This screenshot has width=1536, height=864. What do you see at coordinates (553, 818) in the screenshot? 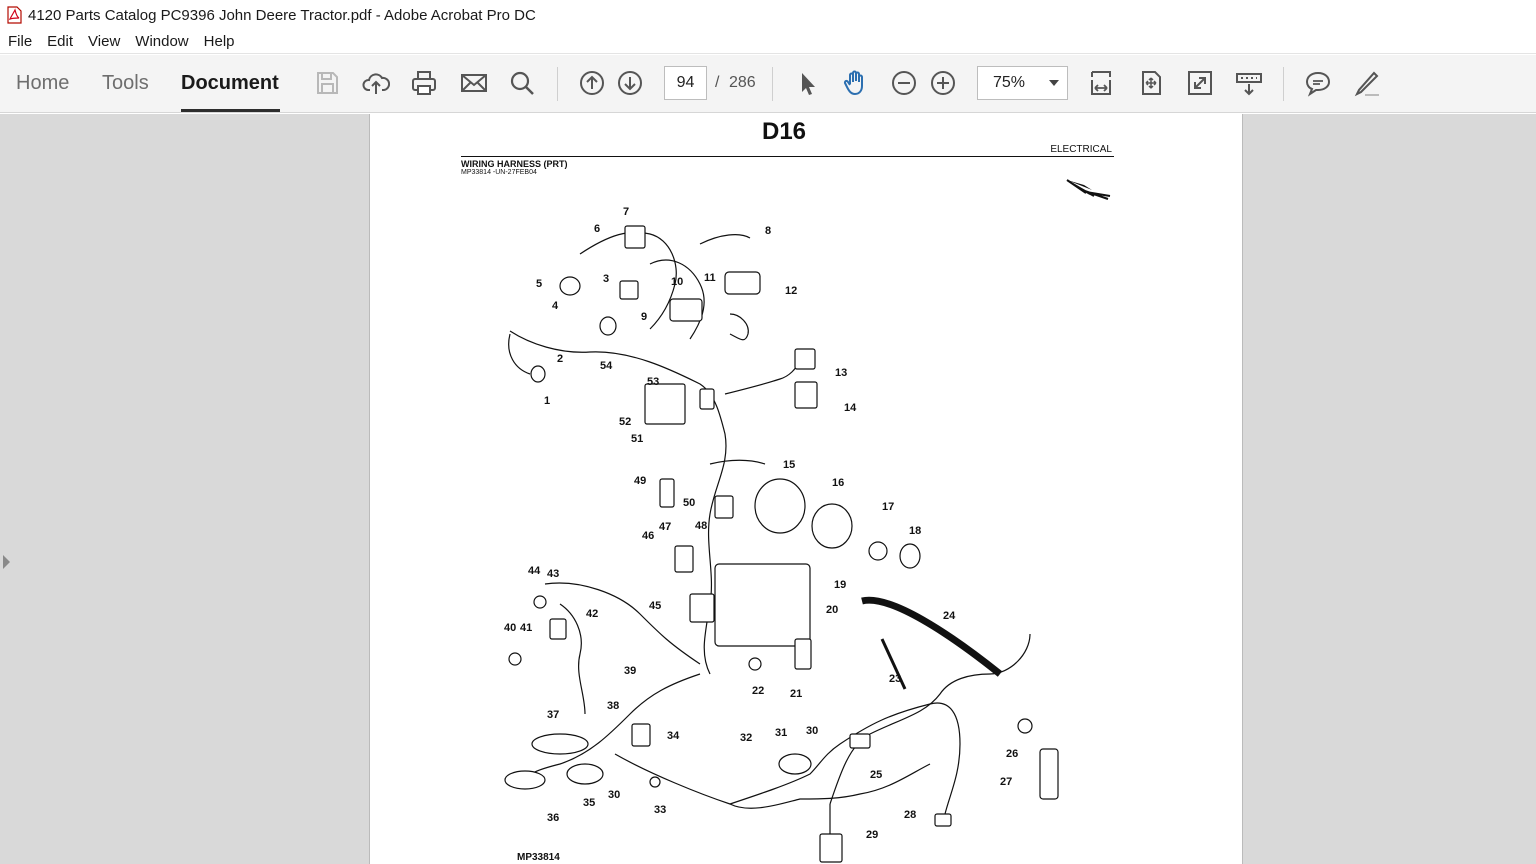
I see `callout-label: 36` at bounding box center [553, 818].